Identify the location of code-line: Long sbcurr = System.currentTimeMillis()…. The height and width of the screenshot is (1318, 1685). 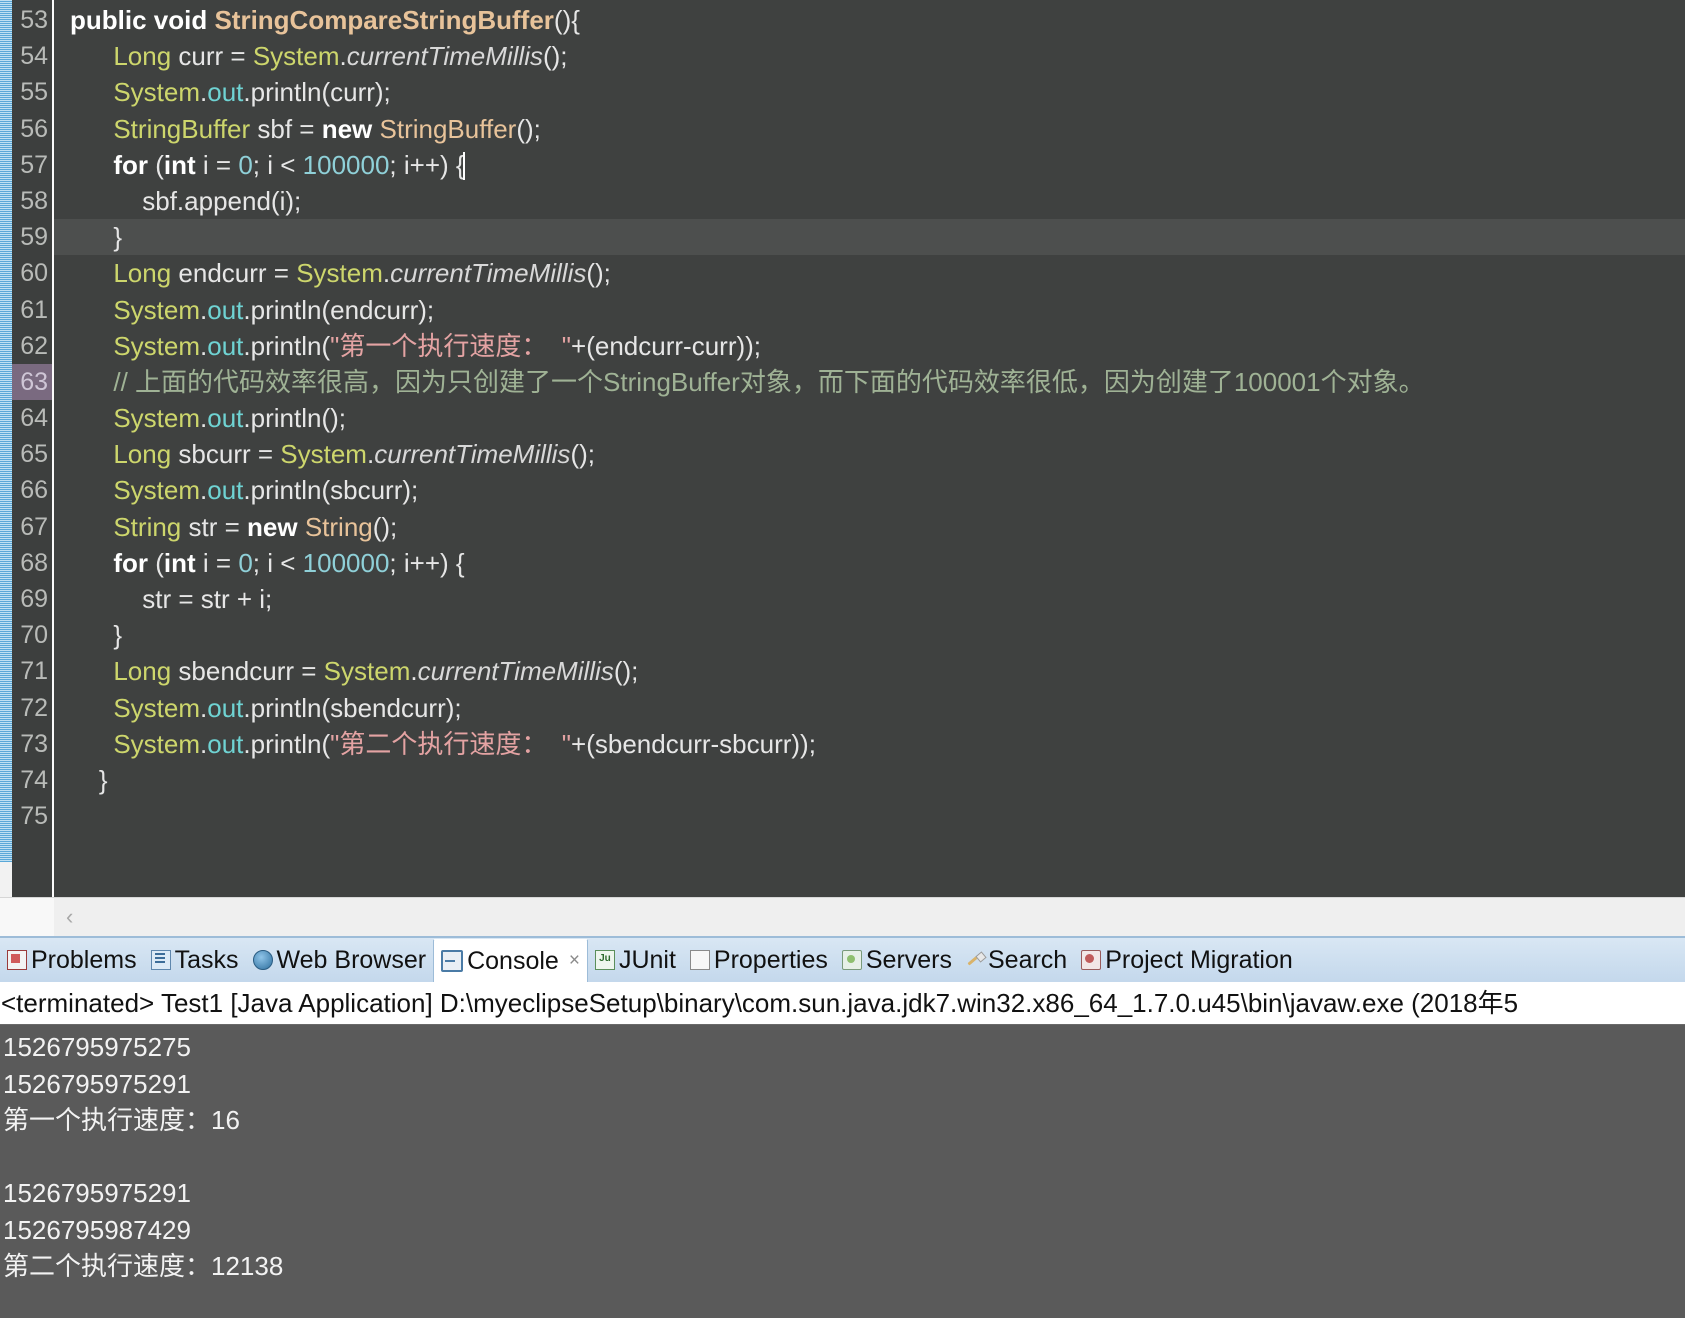
(869, 454).